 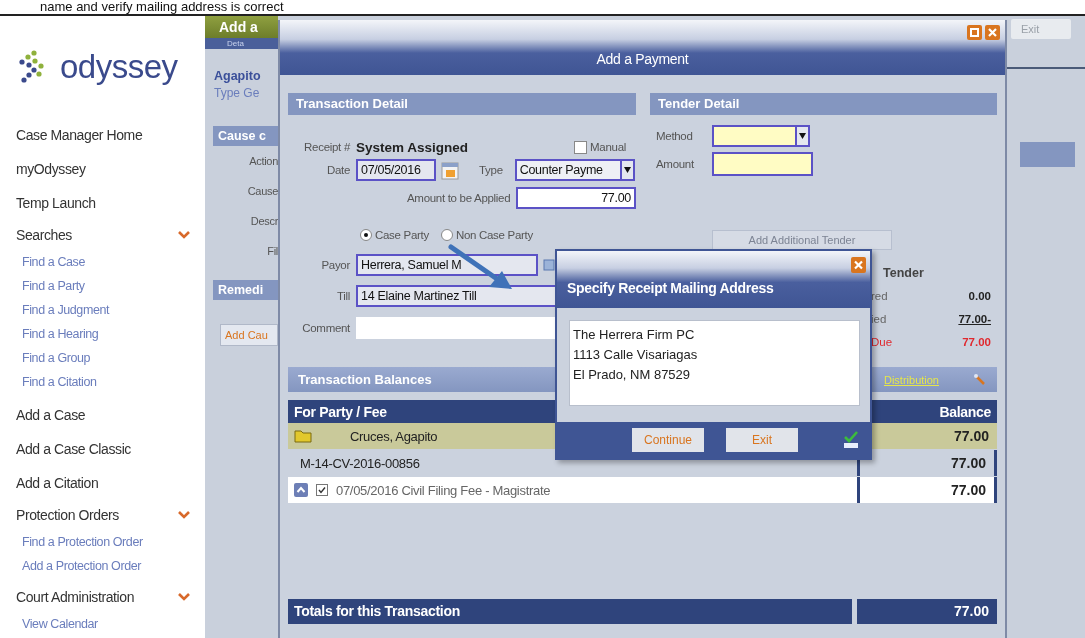 What do you see at coordinates (882, 341) in the screenshot?
I see `summary-label: Due` at bounding box center [882, 341].